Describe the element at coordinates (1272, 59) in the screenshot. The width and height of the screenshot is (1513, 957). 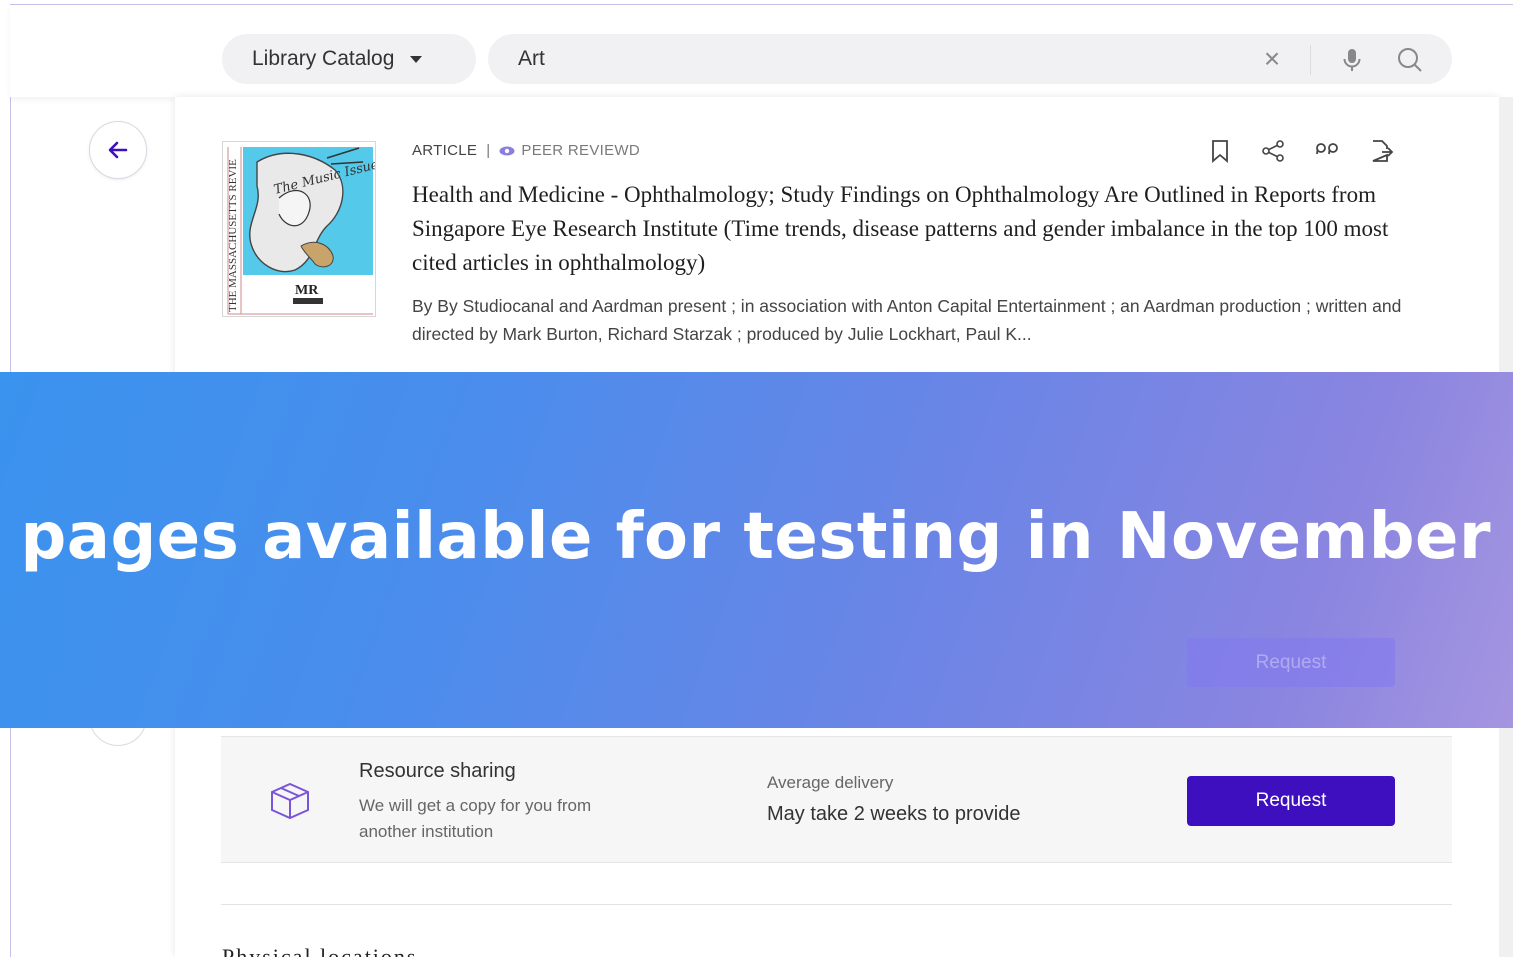
I see `close-icon: ×` at that location.